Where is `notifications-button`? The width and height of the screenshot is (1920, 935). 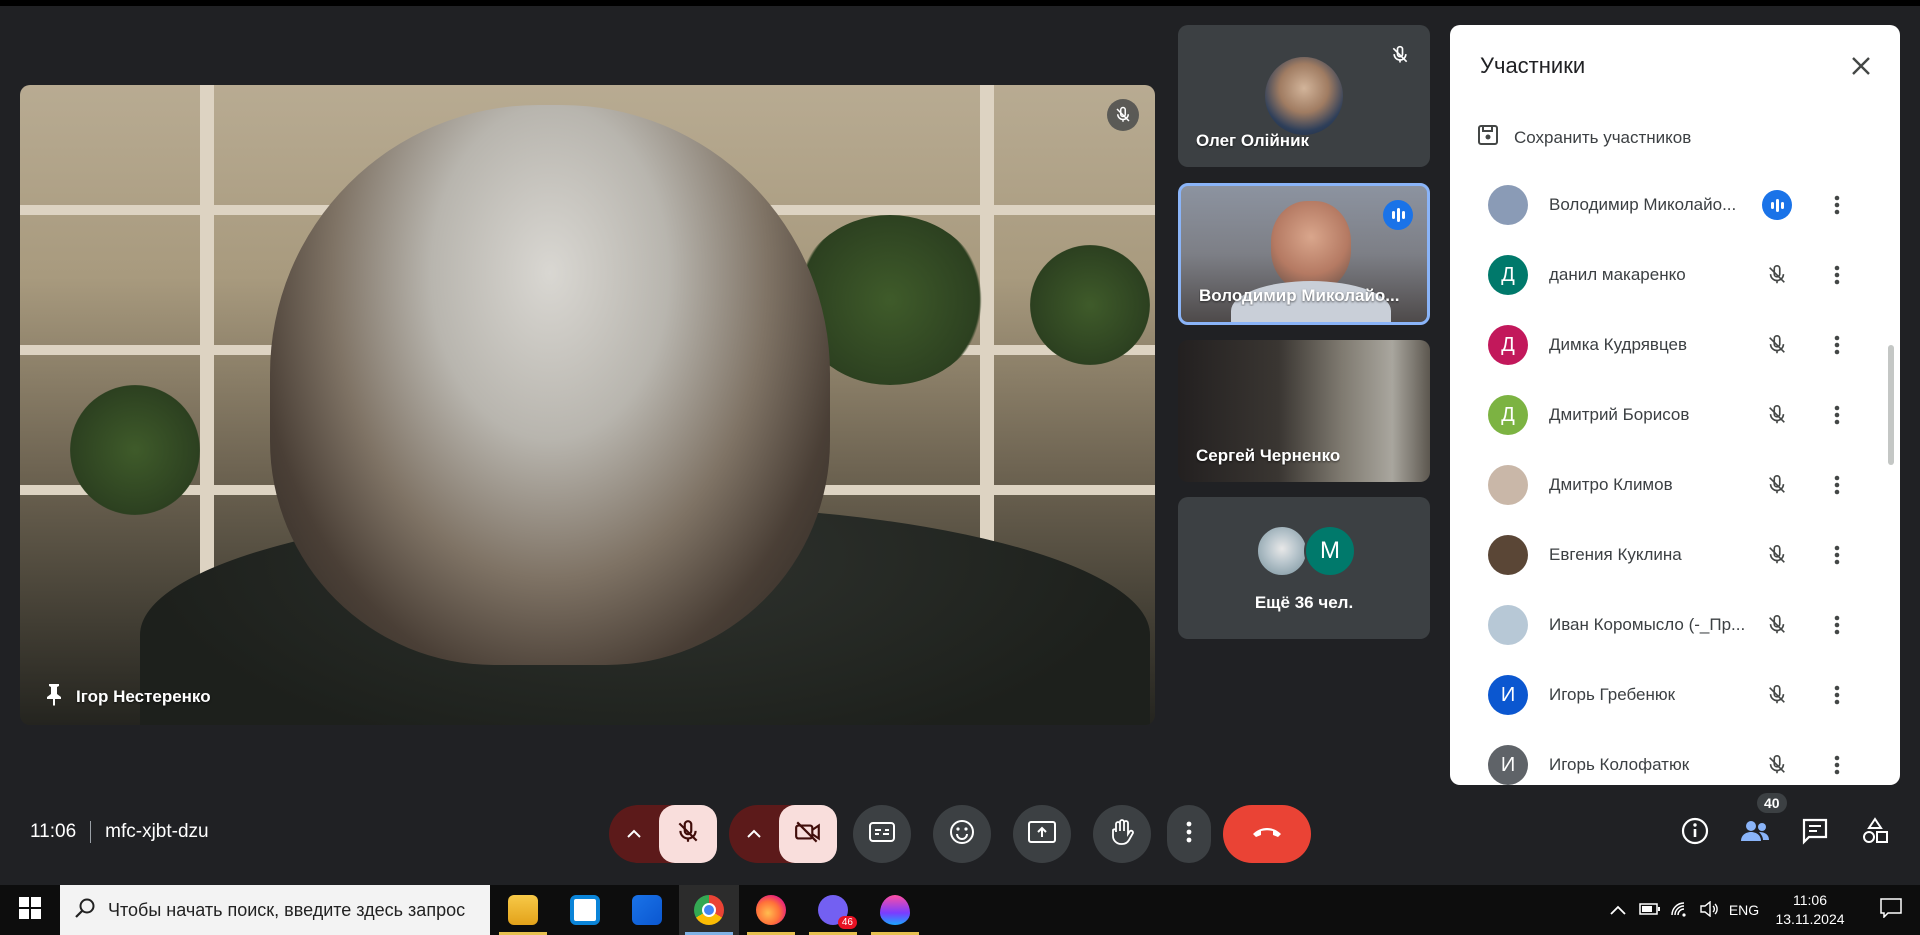 notifications-button is located at coordinates (1891, 910).